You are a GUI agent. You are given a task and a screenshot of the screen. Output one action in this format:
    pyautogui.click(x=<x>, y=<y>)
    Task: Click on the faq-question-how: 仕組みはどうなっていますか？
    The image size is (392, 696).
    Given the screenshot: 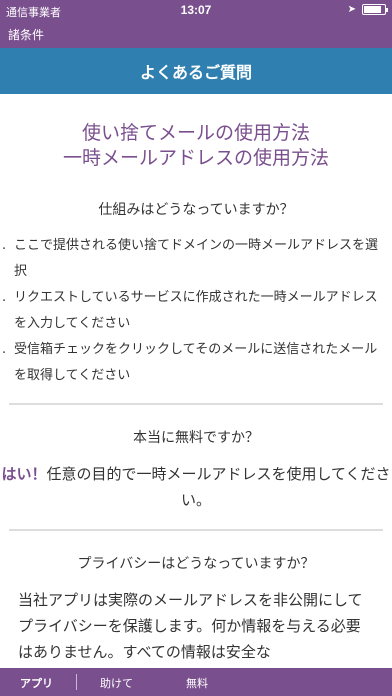 What is the action you would take?
    pyautogui.click(x=196, y=210)
    